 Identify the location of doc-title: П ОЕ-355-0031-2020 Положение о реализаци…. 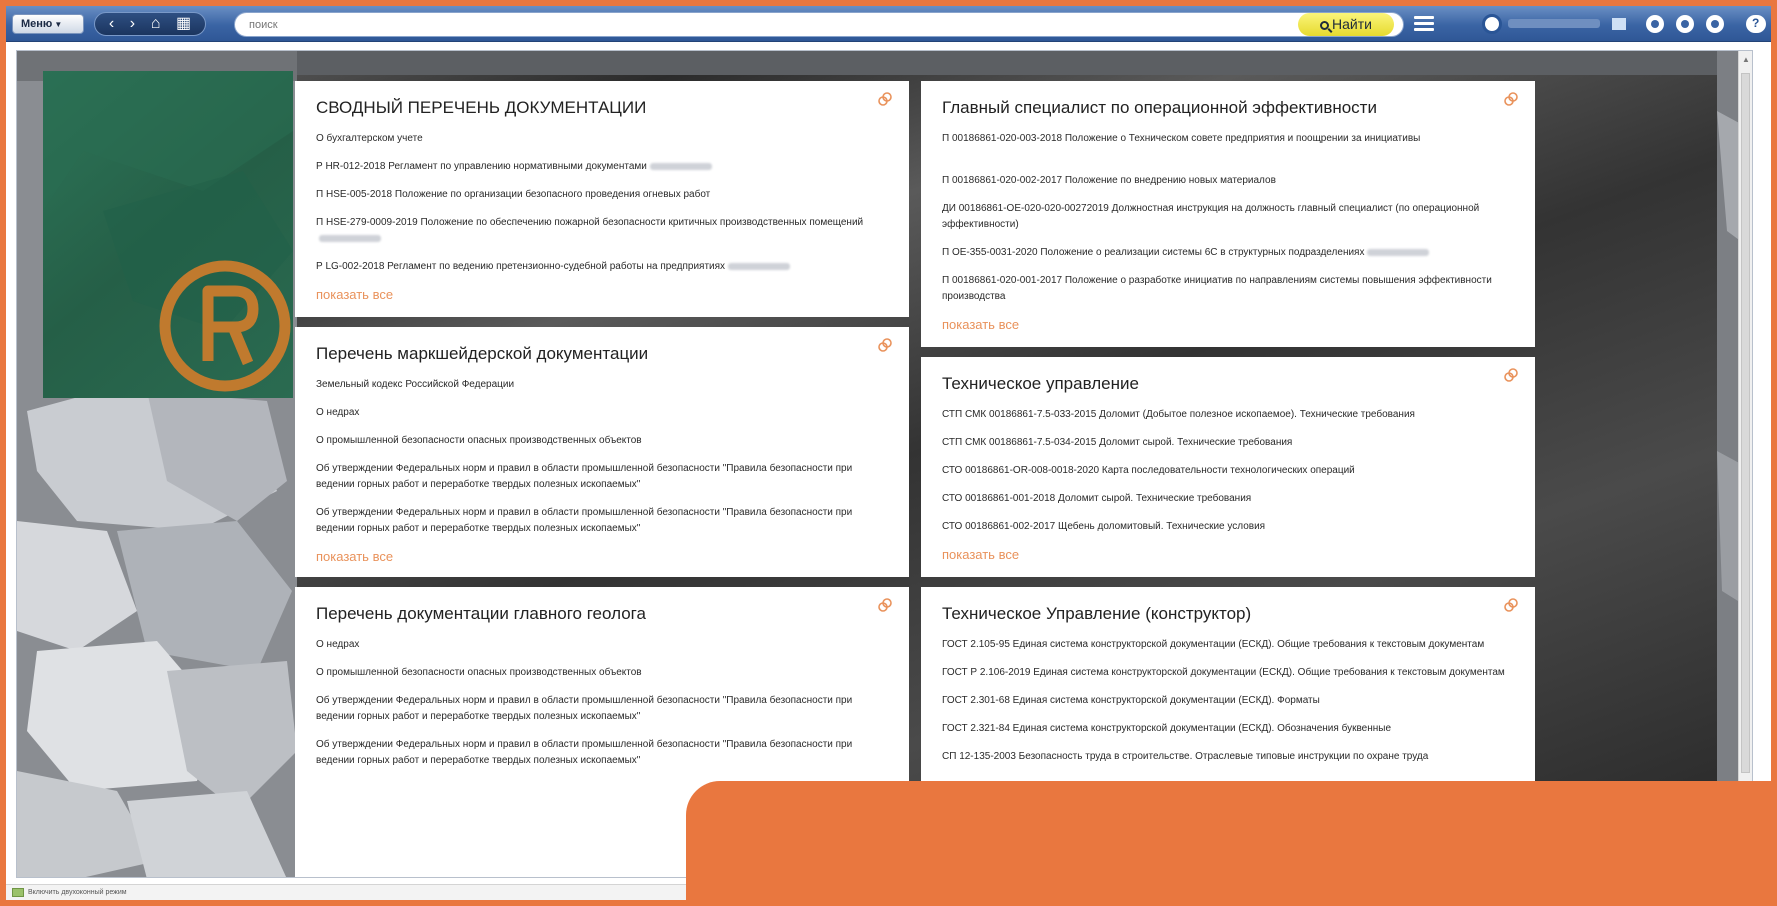
(1153, 252).